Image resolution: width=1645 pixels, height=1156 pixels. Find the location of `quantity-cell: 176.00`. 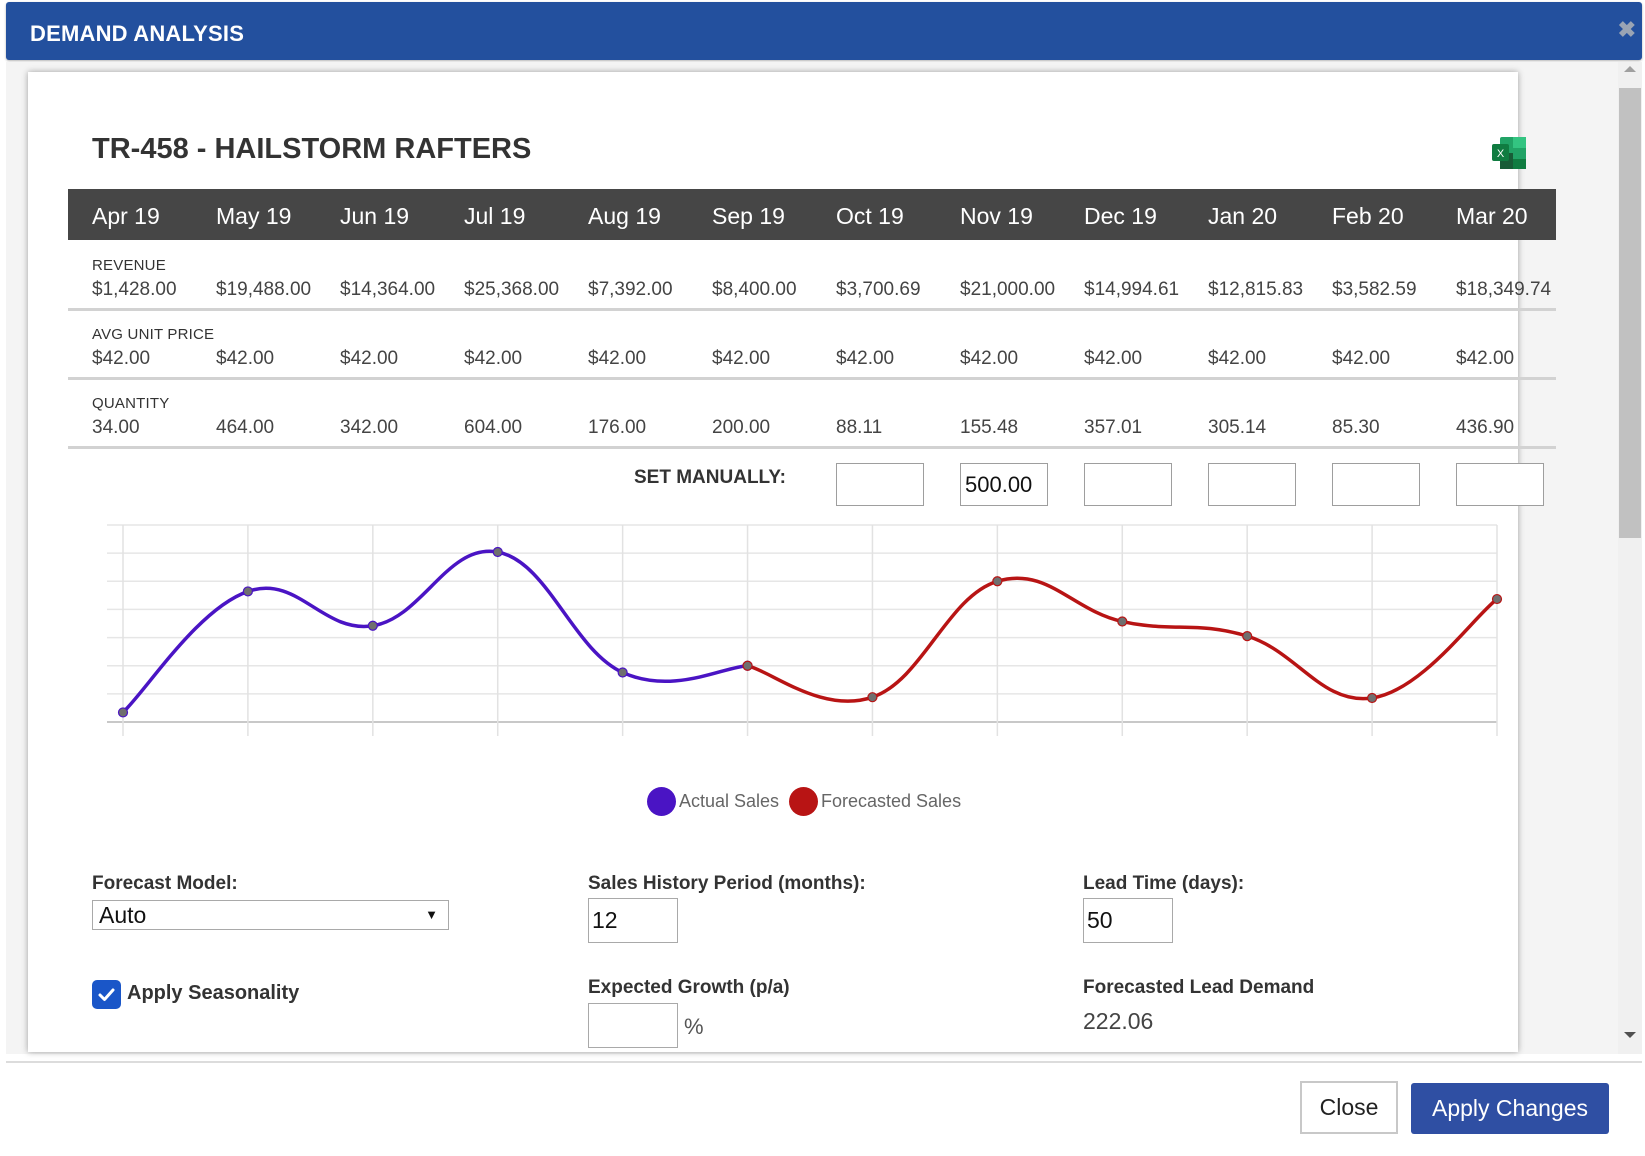

quantity-cell: 176.00 is located at coordinates (617, 427).